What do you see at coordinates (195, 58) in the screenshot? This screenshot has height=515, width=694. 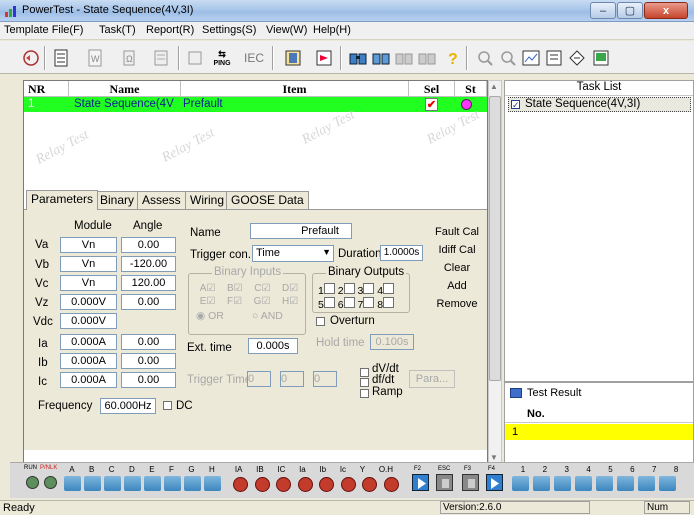 I see `network-icon` at bounding box center [195, 58].